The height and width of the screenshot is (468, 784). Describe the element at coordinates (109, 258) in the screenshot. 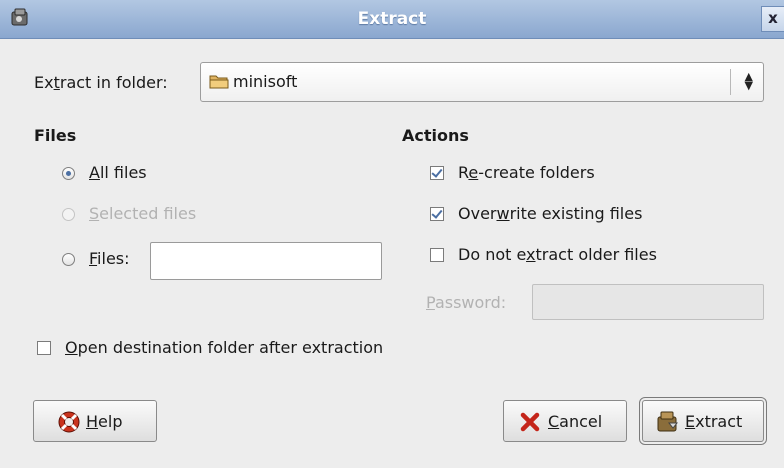

I see `files-pattern-label: Files:` at that location.